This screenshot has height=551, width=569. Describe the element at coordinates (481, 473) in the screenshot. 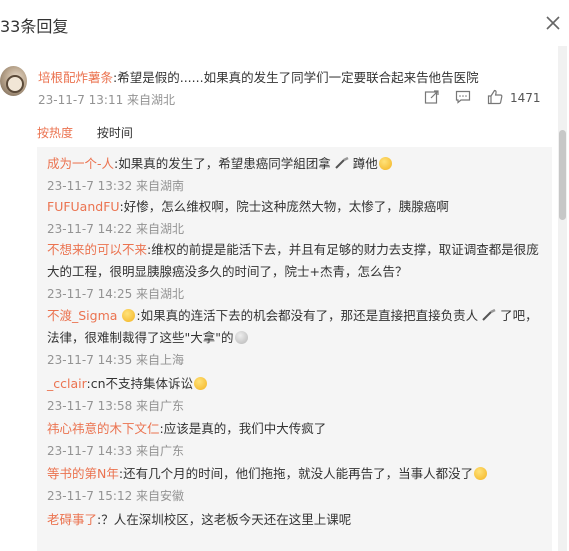

I see `crying-icon` at that location.